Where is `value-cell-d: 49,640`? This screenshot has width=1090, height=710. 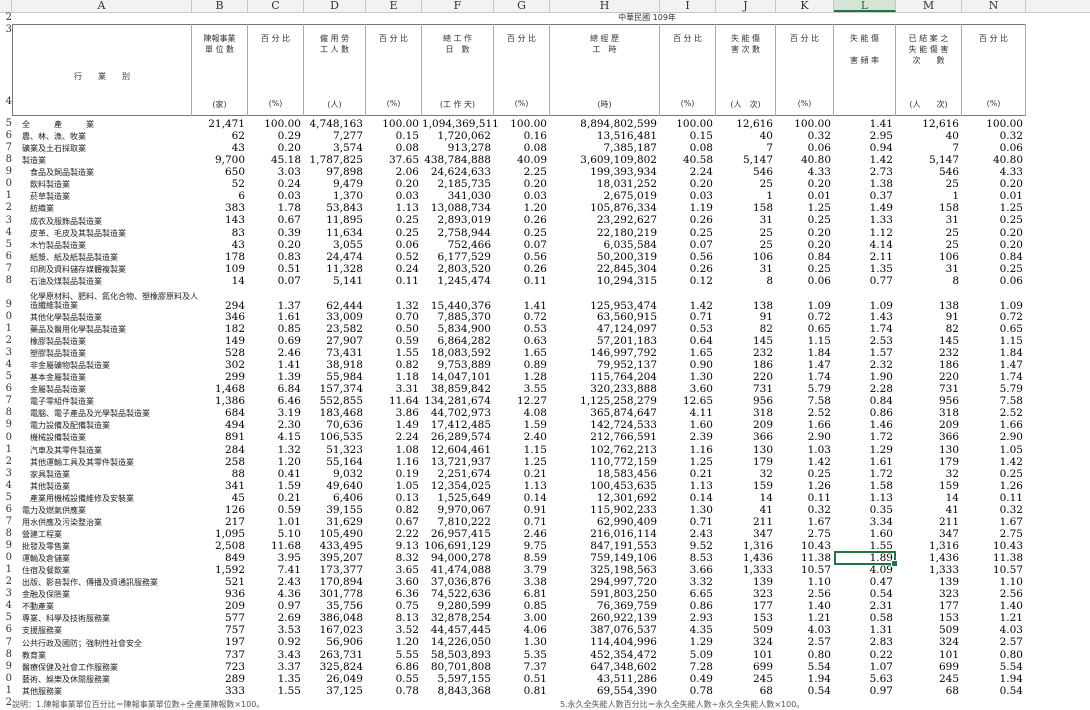
value-cell-d: 49,640 is located at coordinates (335, 486).